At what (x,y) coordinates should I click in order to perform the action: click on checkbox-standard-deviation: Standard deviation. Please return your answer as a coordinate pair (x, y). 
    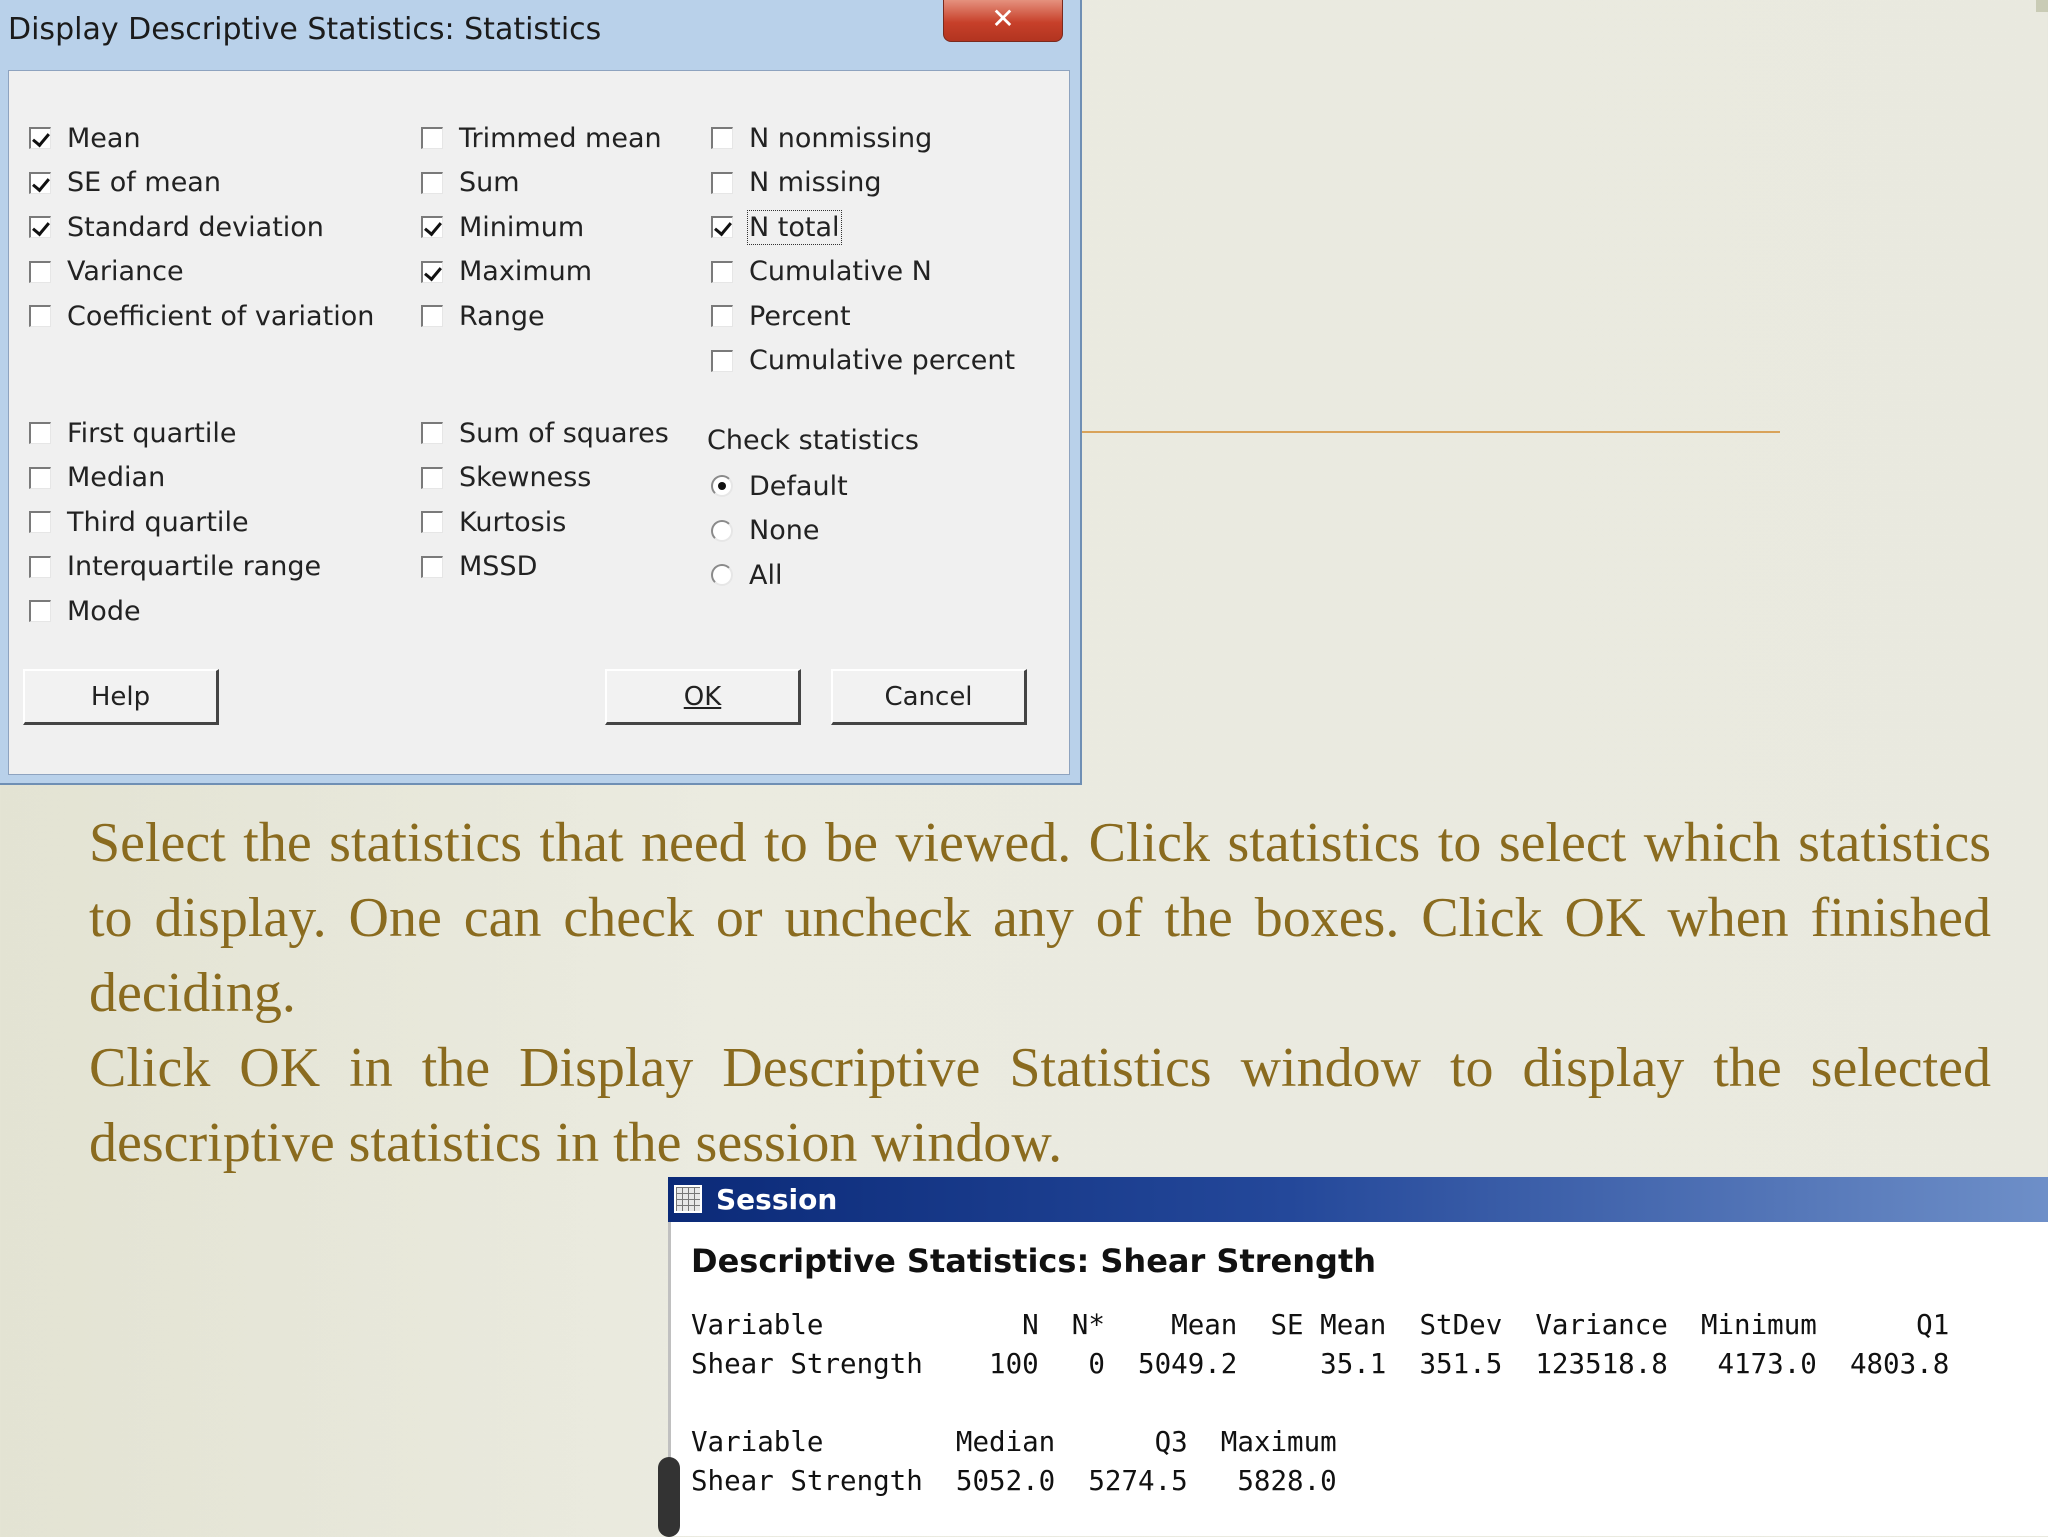
    Looking at the image, I should click on (176, 227).